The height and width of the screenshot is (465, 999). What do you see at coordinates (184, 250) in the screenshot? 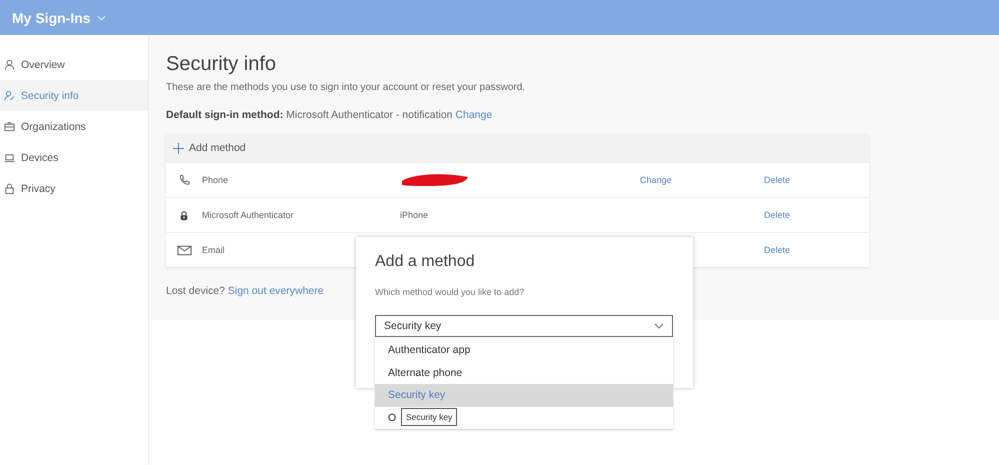
I see `envelope-icon` at bounding box center [184, 250].